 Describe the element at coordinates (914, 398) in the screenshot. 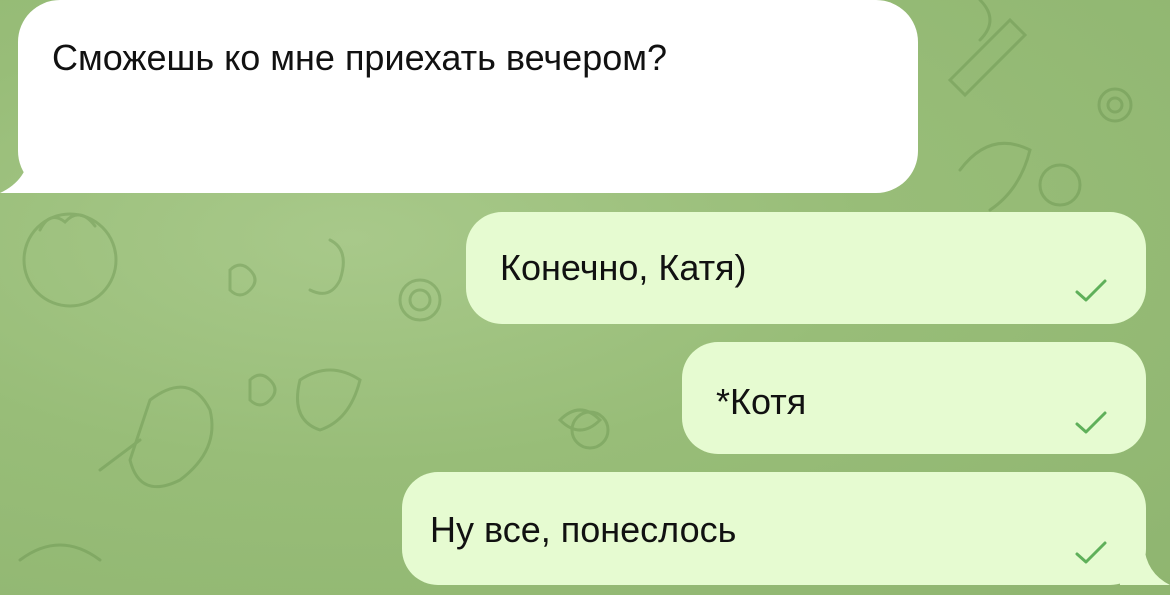

I see `outgoing-message-bubble: *Котя` at that location.